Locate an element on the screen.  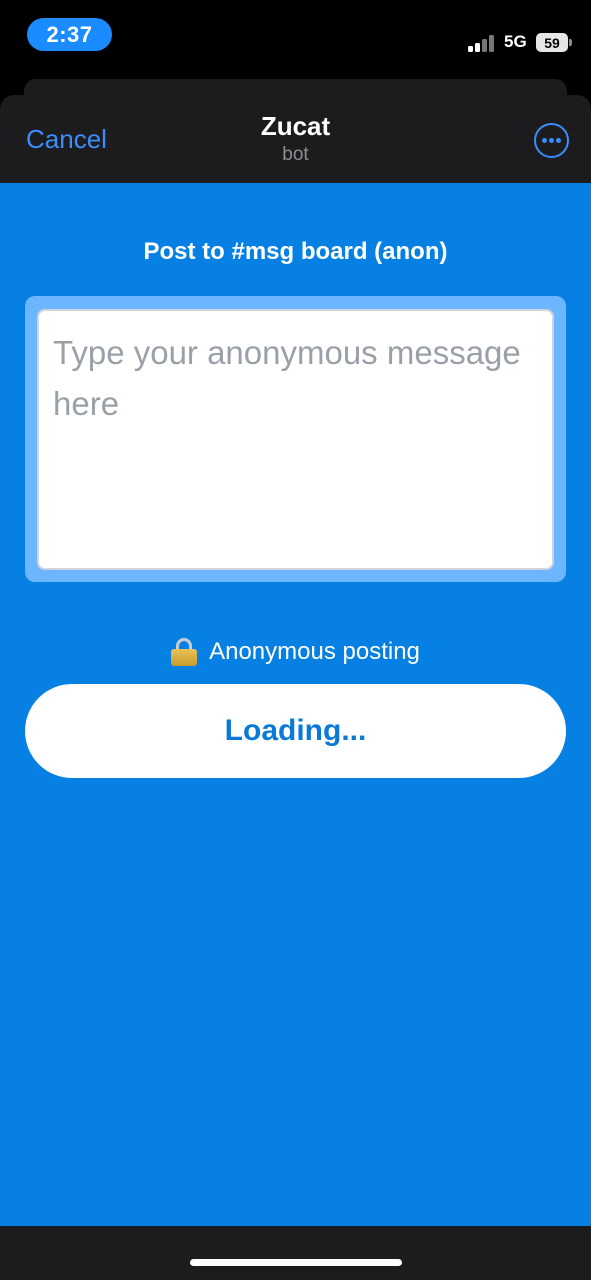
battery-tip is located at coordinates (570, 42).